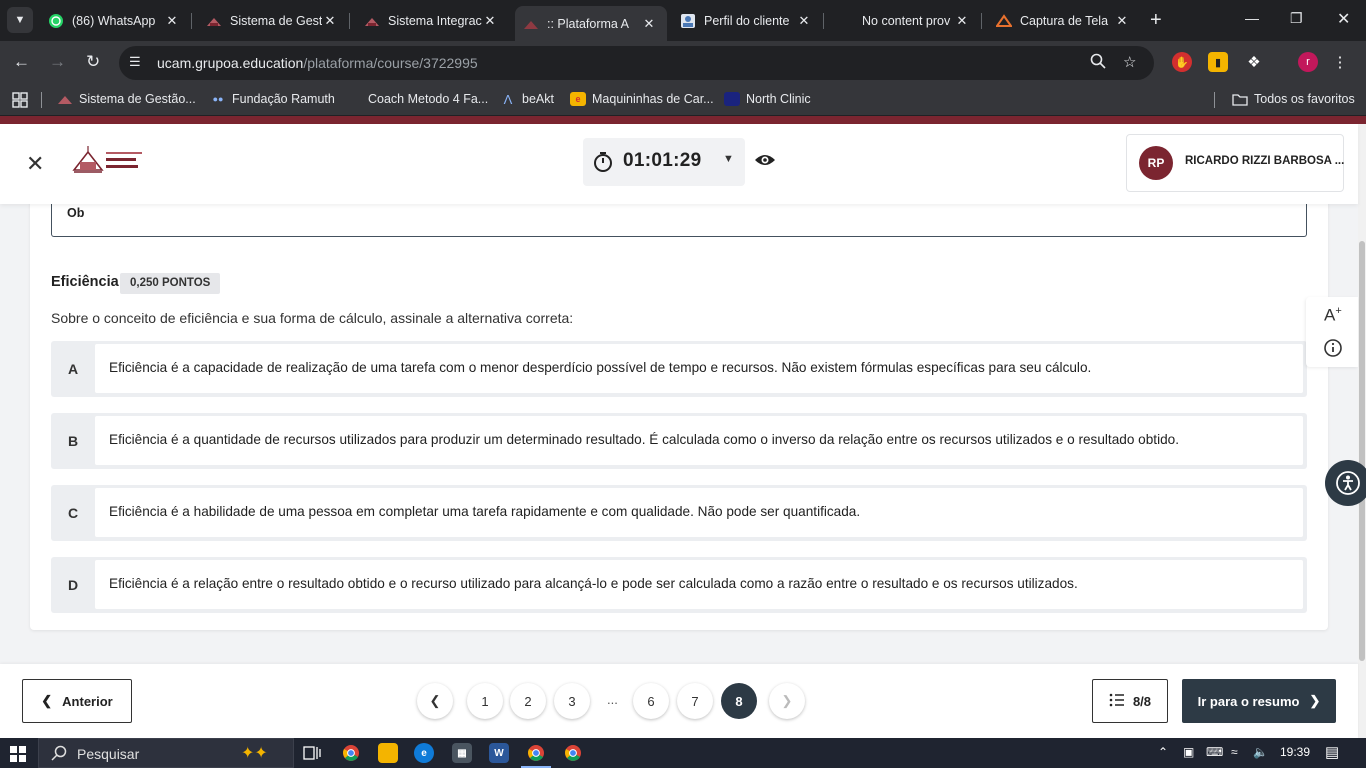 This screenshot has height=768, width=1366. I want to click on apps-grid-icon, so click(20, 100).